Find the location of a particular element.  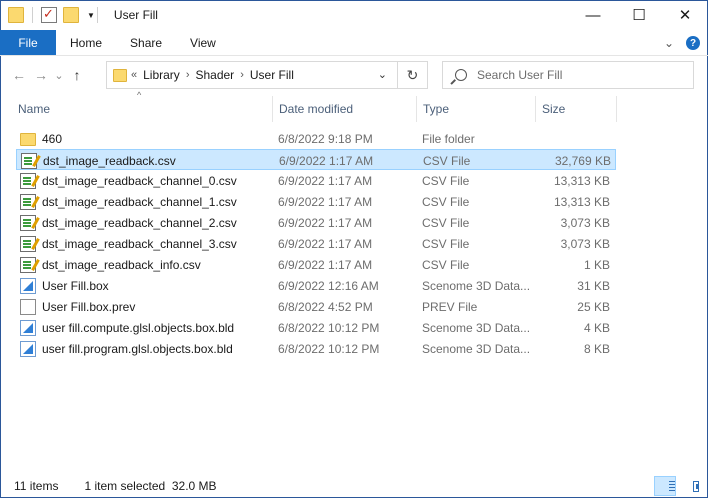

column-divider is located at coordinates (616, 109).